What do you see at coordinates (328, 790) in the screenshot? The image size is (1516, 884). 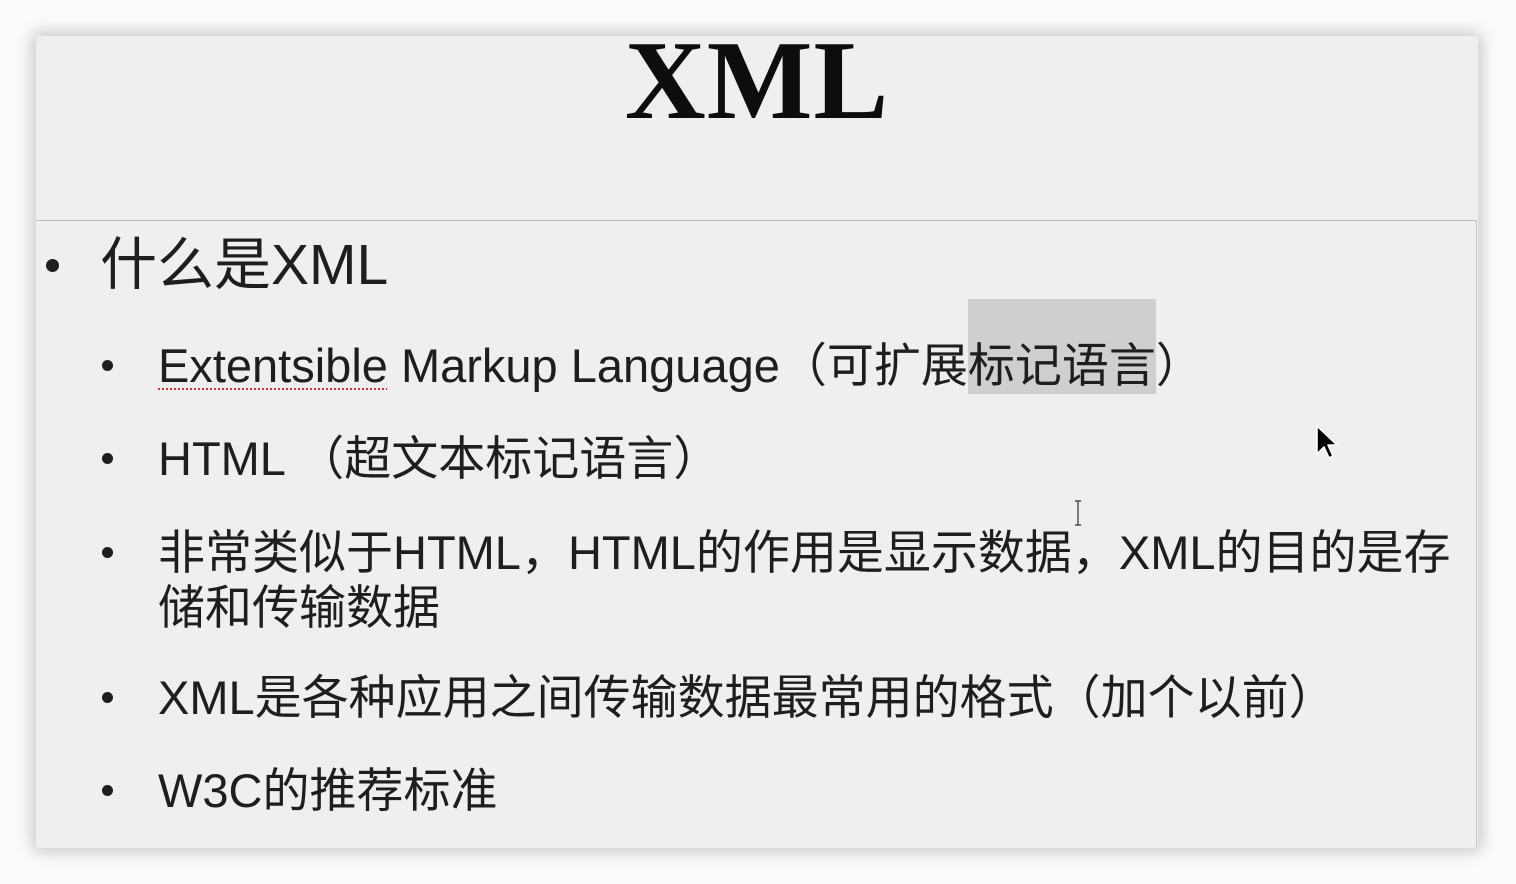 I see `sub-bullet-text: W3C的推荐标准` at bounding box center [328, 790].